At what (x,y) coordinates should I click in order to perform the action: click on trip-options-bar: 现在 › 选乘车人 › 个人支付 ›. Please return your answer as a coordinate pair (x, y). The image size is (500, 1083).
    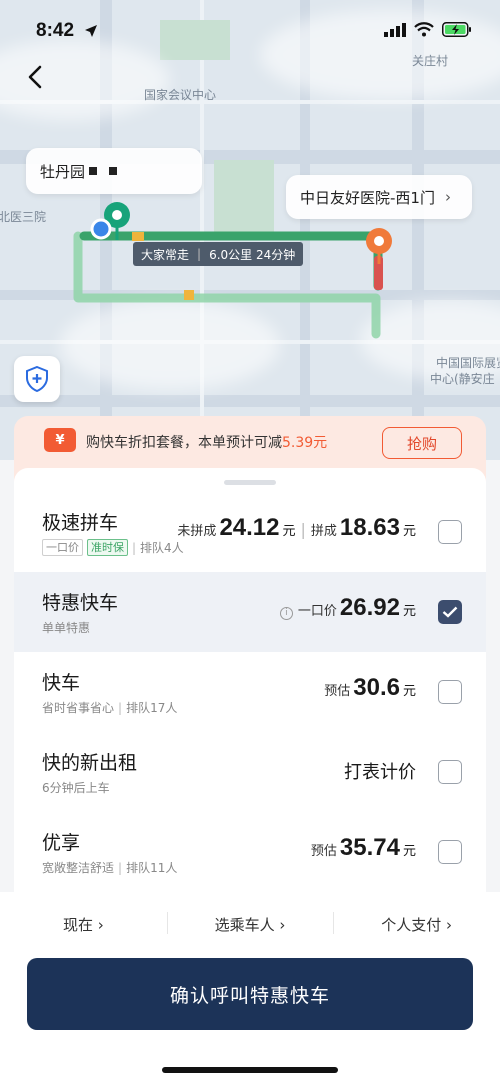
    Looking at the image, I should click on (250, 924).